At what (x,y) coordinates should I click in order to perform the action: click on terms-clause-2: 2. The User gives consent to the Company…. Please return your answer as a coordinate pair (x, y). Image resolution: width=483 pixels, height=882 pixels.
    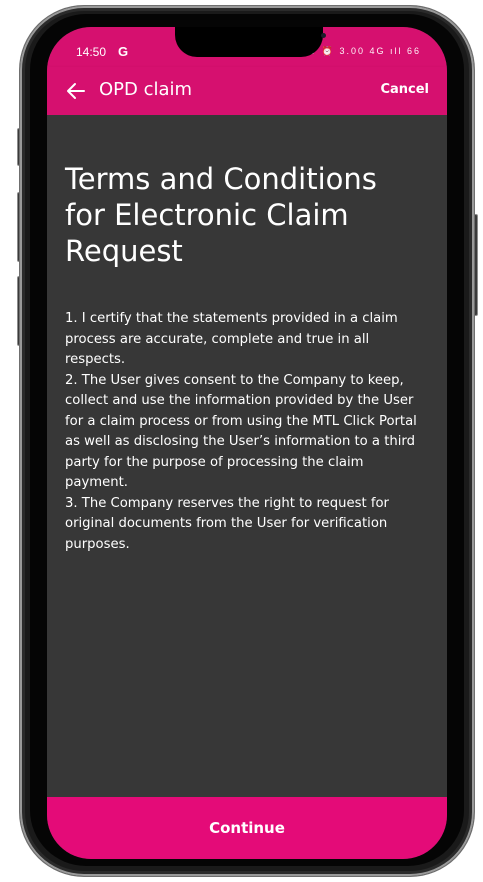
    Looking at the image, I should click on (241, 431).